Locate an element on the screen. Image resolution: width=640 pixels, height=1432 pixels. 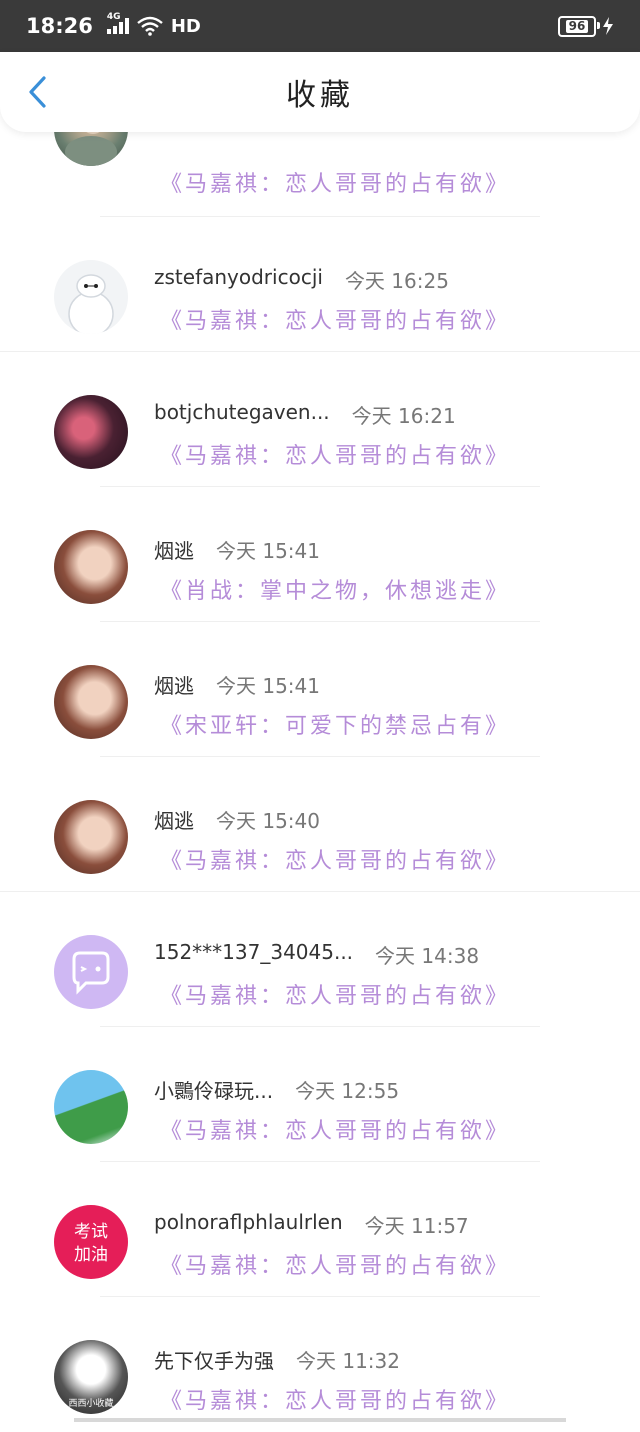
network-type: 4G is located at coordinates (113, 17).